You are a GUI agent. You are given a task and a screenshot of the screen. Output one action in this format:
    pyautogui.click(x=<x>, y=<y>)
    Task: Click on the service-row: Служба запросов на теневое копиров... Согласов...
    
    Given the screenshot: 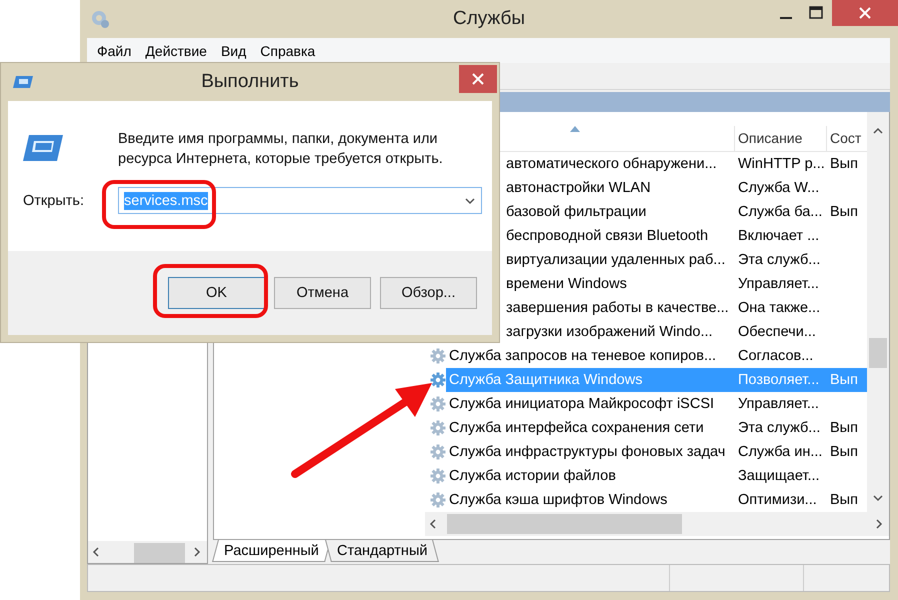 What is the action you would take?
    pyautogui.click(x=646, y=356)
    